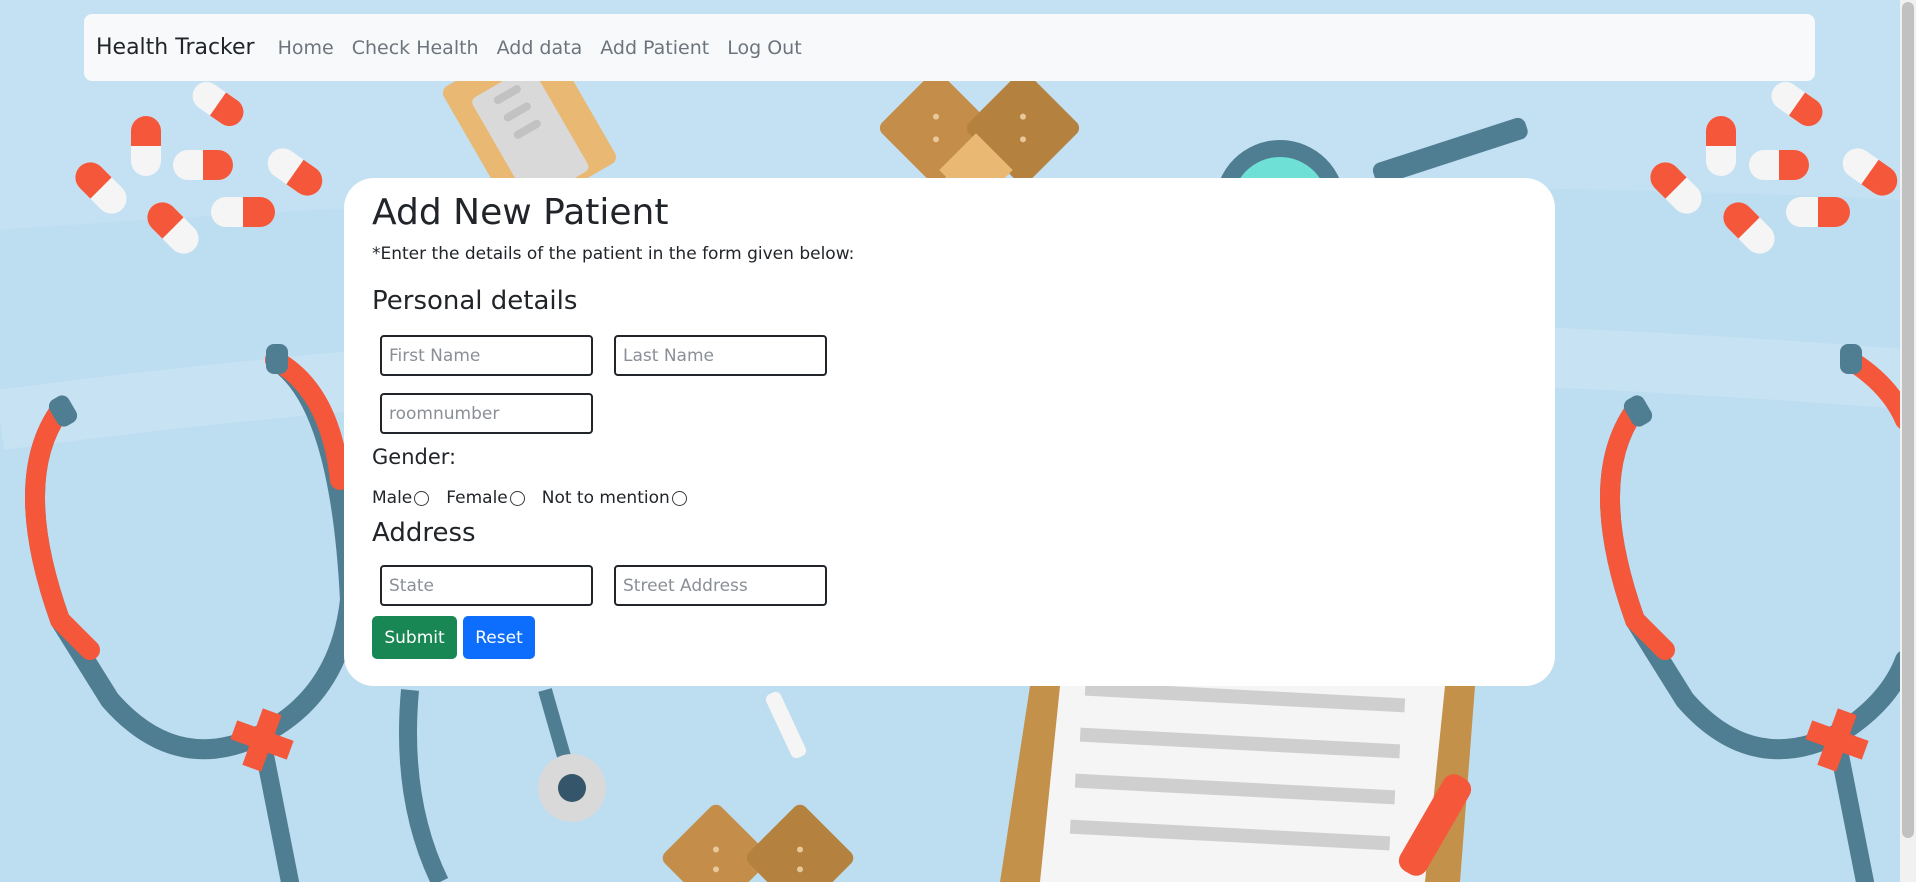 This screenshot has width=1916, height=882. Describe the element at coordinates (306, 48) in the screenshot. I see `nav-link-home: Home` at that location.